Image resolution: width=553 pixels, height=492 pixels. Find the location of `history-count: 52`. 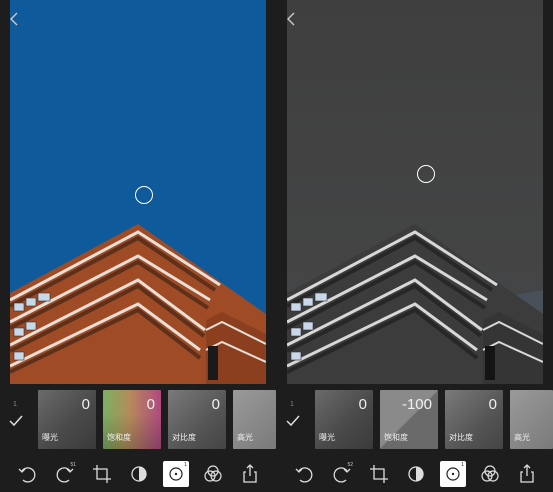

history-count: 52 is located at coordinates (350, 465).